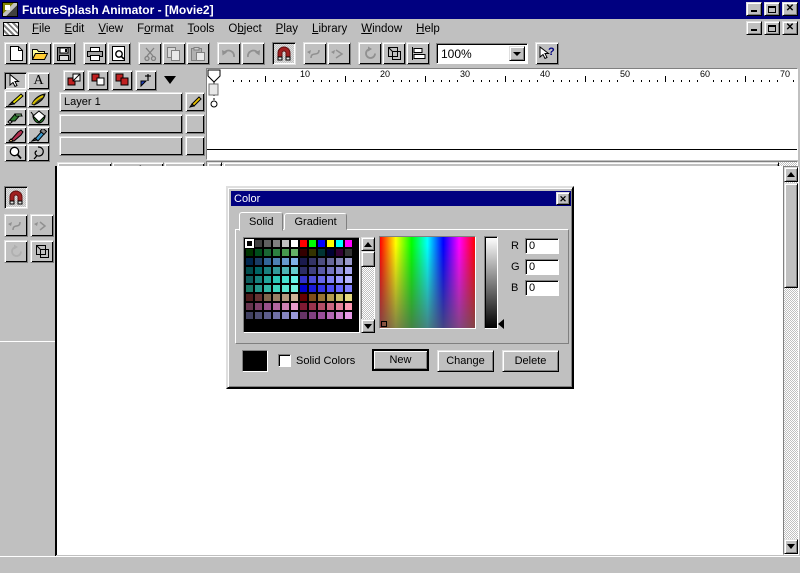  What do you see at coordinates (394, 53) in the screenshot?
I see `scale-icon` at bounding box center [394, 53].